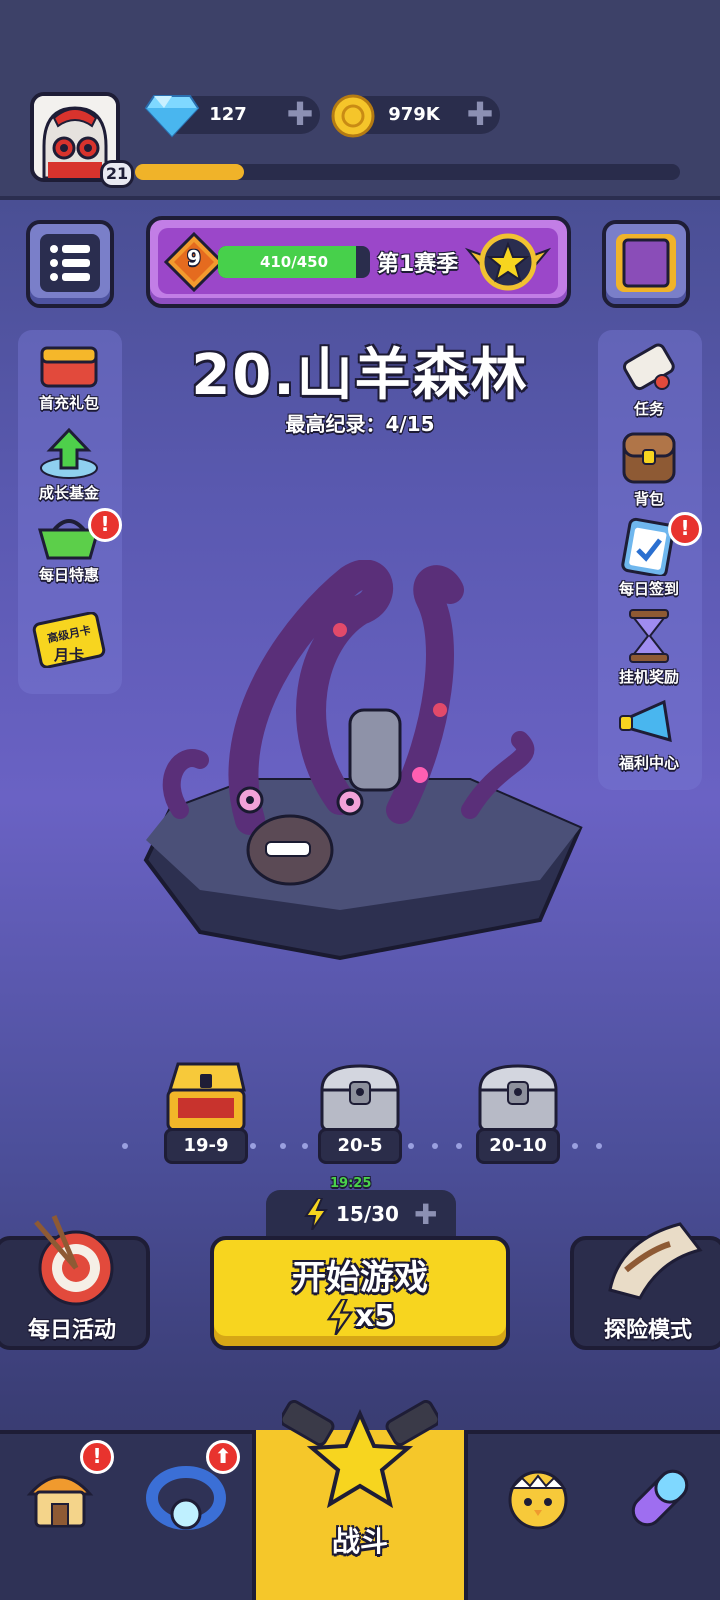  Describe the element at coordinates (68, 575) in the screenshot. I see `daily-deal-label: 每日特惠` at that location.